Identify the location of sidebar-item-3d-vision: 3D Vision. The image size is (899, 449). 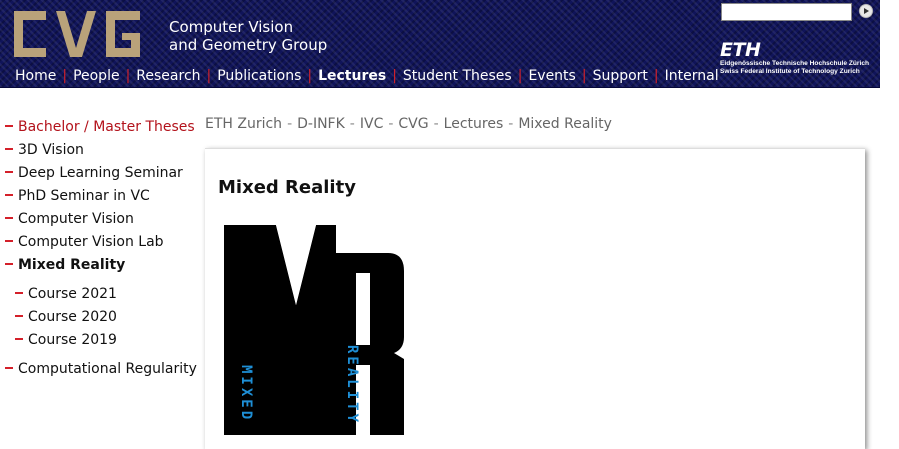
(102, 151).